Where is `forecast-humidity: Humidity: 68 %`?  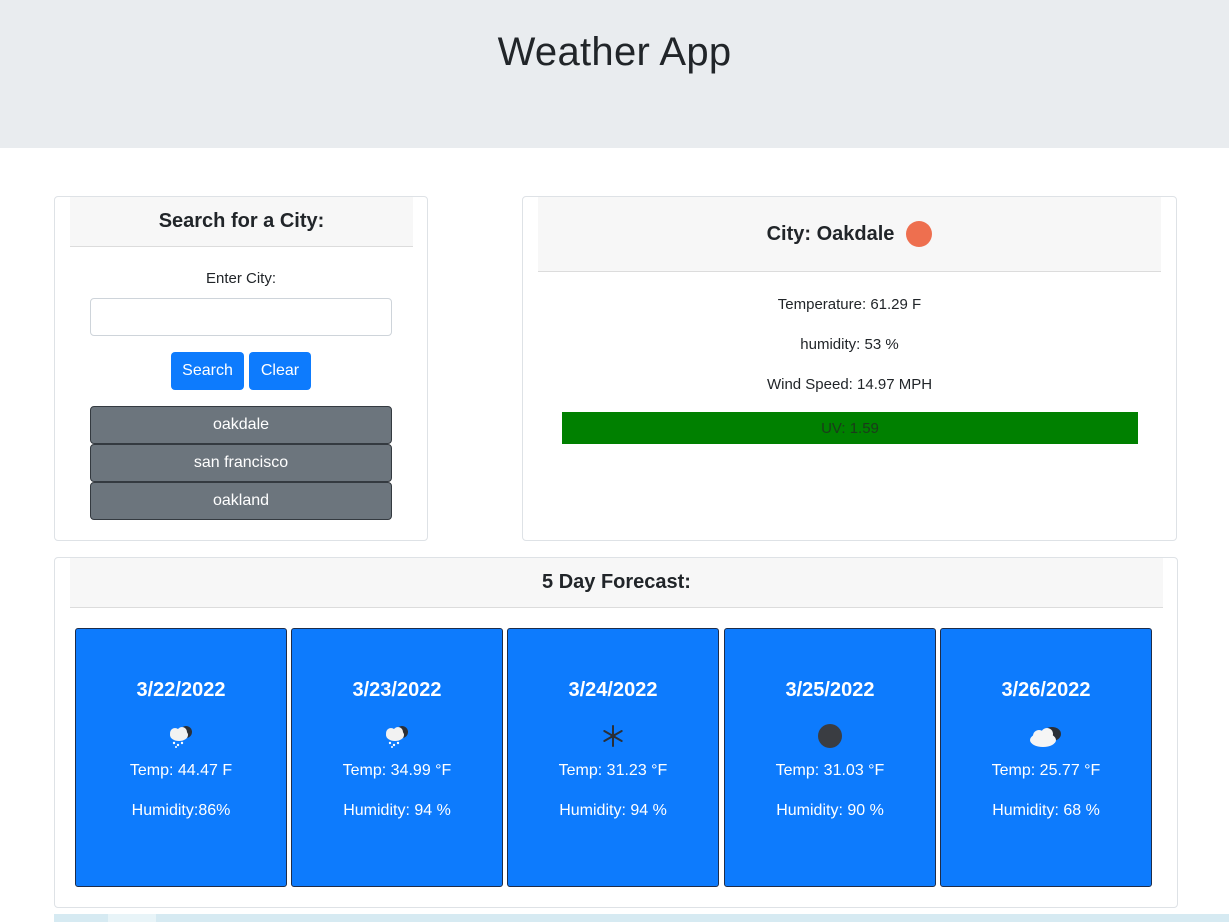 forecast-humidity: Humidity: 68 % is located at coordinates (1046, 810).